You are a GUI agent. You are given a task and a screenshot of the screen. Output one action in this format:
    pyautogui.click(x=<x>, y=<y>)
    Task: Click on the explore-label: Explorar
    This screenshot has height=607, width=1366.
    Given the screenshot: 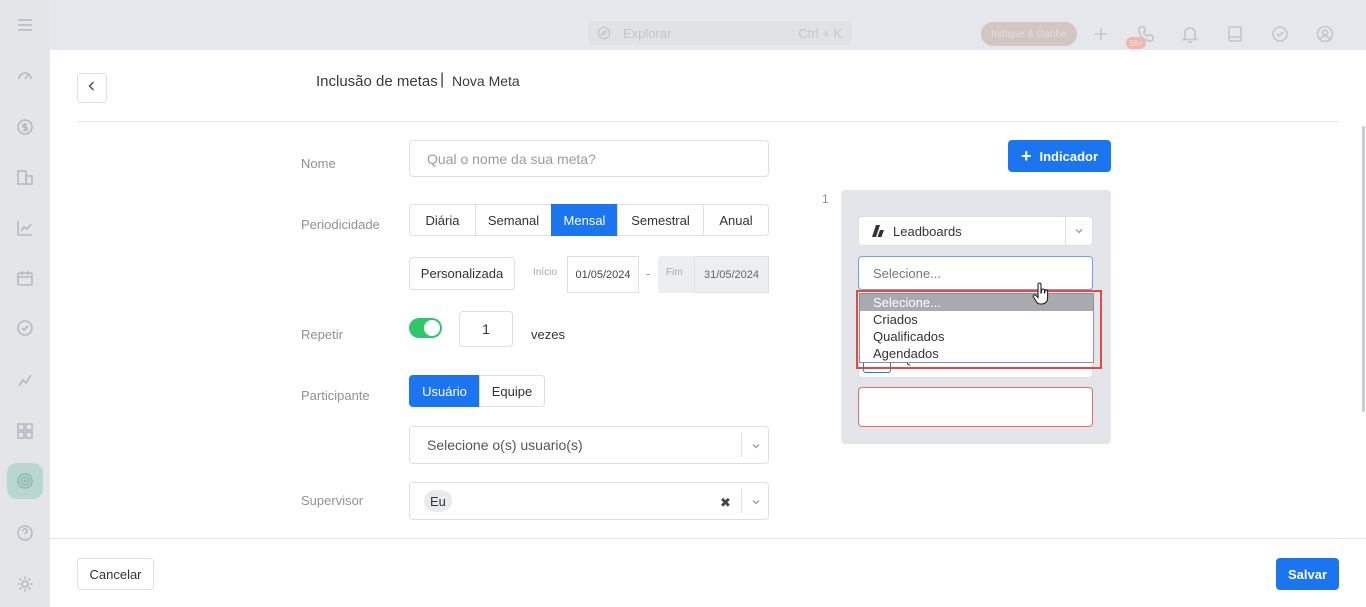 What is the action you would take?
    pyautogui.click(x=647, y=33)
    